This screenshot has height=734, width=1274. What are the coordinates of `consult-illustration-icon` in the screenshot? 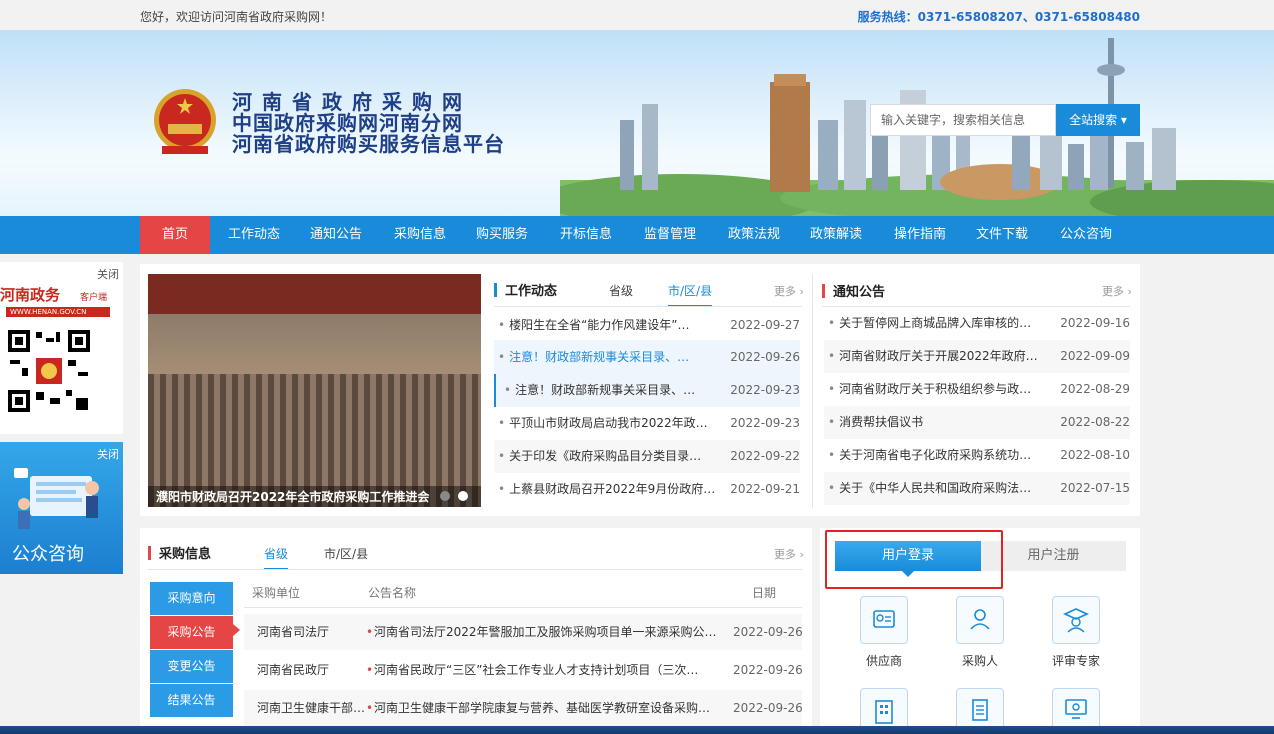 It's located at (56, 498).